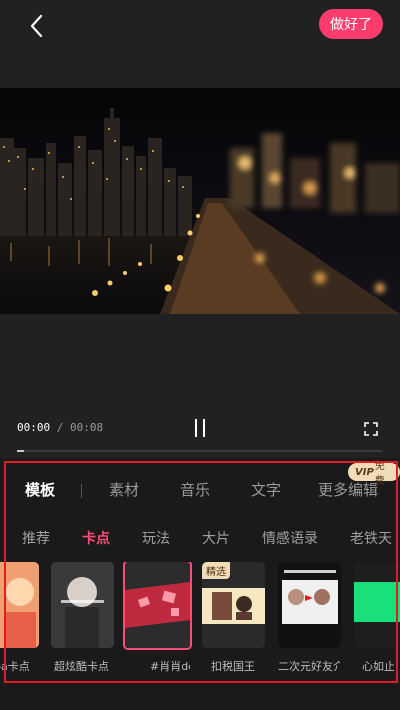 Image resolution: width=400 pixels, height=710 pixels. I want to click on template-label: 心如止, so click(378, 666).